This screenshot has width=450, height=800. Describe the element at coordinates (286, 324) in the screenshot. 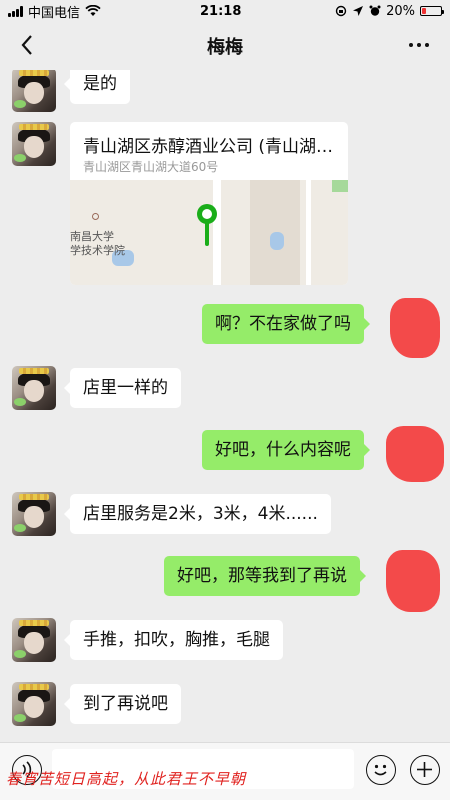

I see `message-bubble-sent: 啊？不在家做了吗` at that location.